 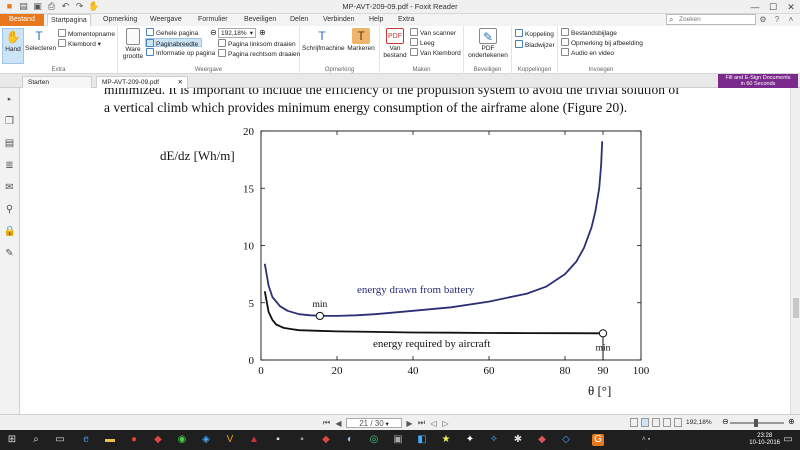 I want to click on prev-page-icon: ◀, so click(x=338, y=423).